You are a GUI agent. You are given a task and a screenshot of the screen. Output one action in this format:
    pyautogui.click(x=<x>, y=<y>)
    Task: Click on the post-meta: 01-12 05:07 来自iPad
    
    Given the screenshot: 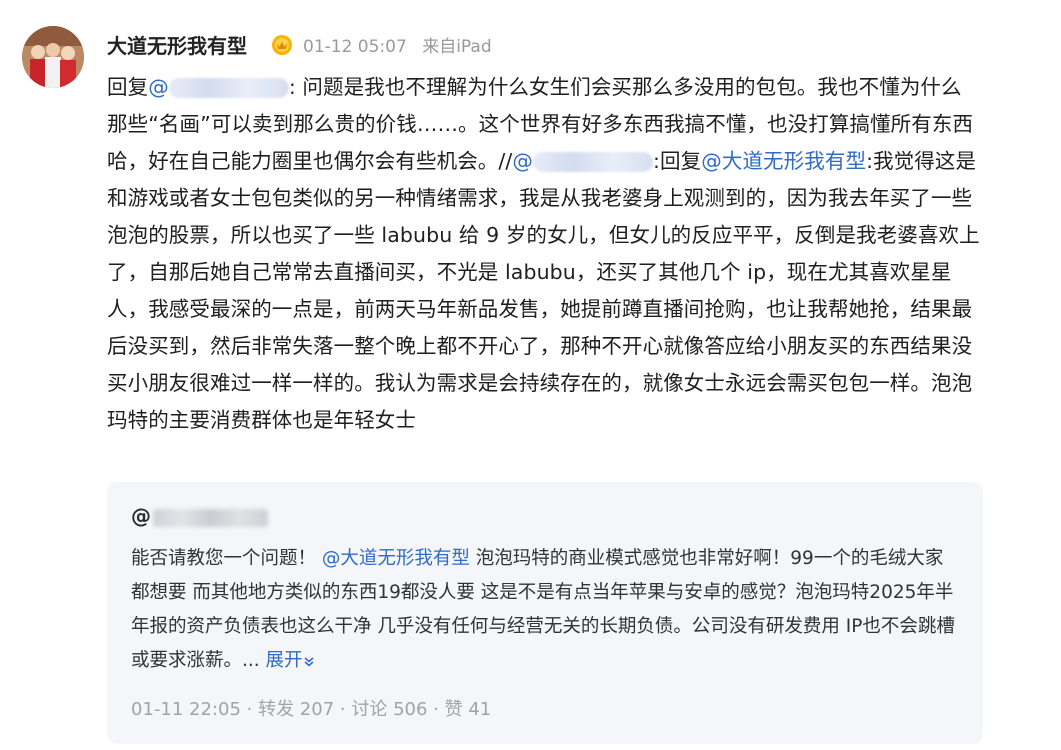 What is the action you would take?
    pyautogui.click(x=402, y=47)
    